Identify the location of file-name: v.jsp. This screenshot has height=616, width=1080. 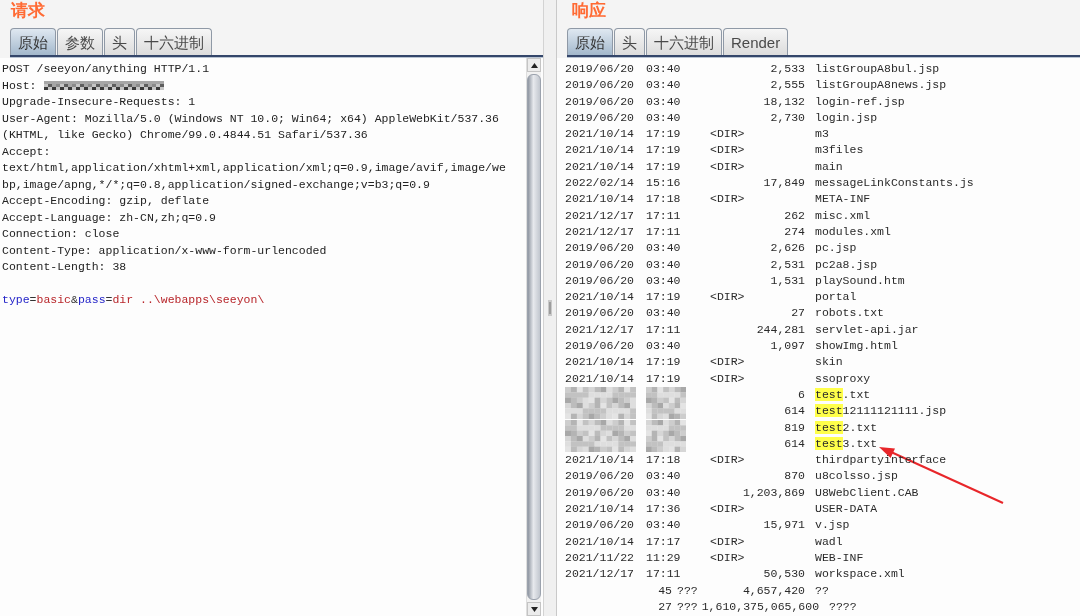
(832, 525).